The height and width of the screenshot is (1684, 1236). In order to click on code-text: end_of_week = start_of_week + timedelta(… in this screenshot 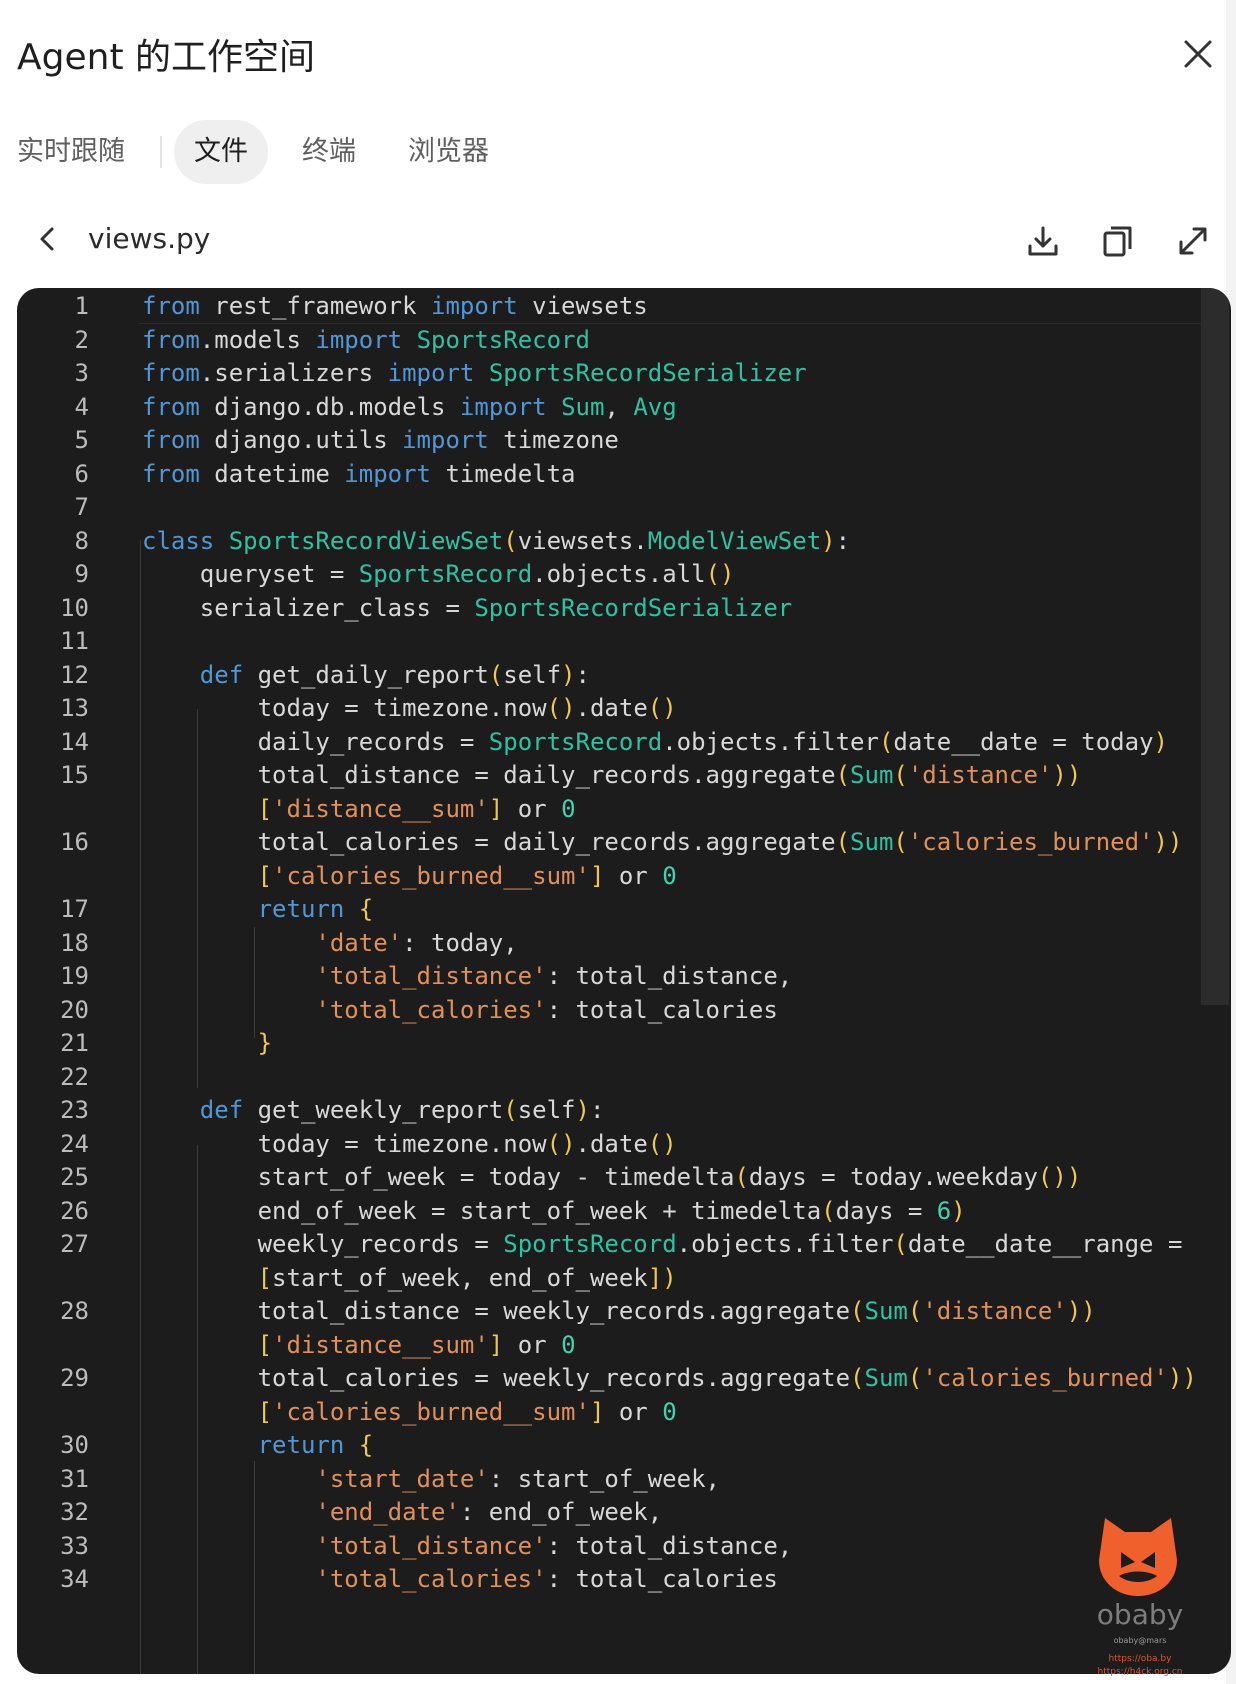, I will do `click(611, 1210)`.